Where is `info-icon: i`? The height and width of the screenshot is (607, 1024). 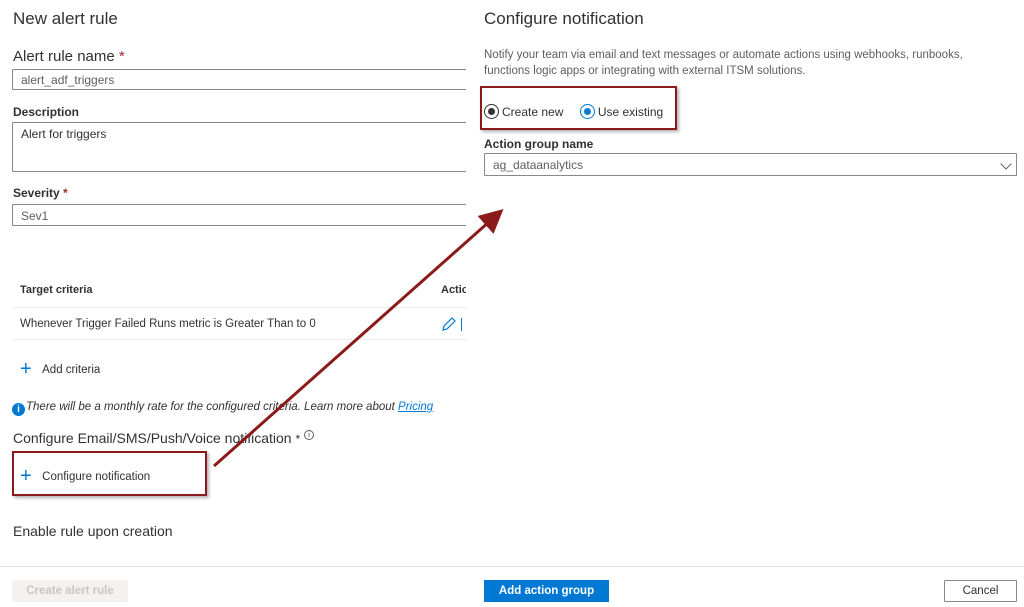 info-icon: i is located at coordinates (18, 409).